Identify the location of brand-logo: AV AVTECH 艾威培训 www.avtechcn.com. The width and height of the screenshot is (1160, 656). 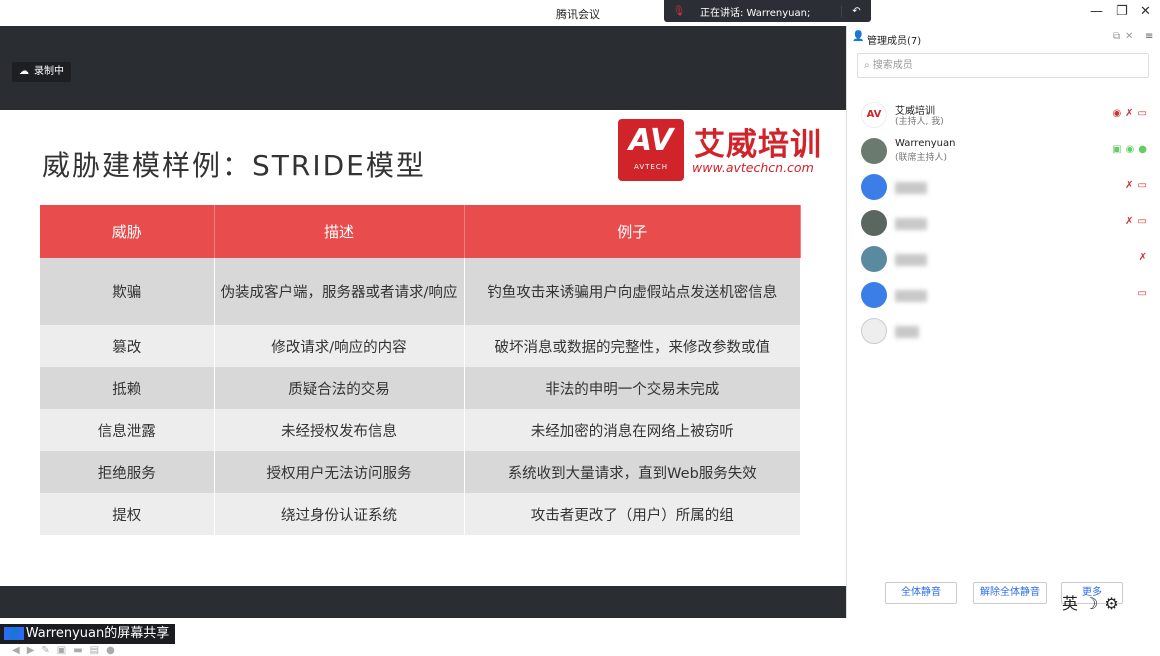
(723, 151).